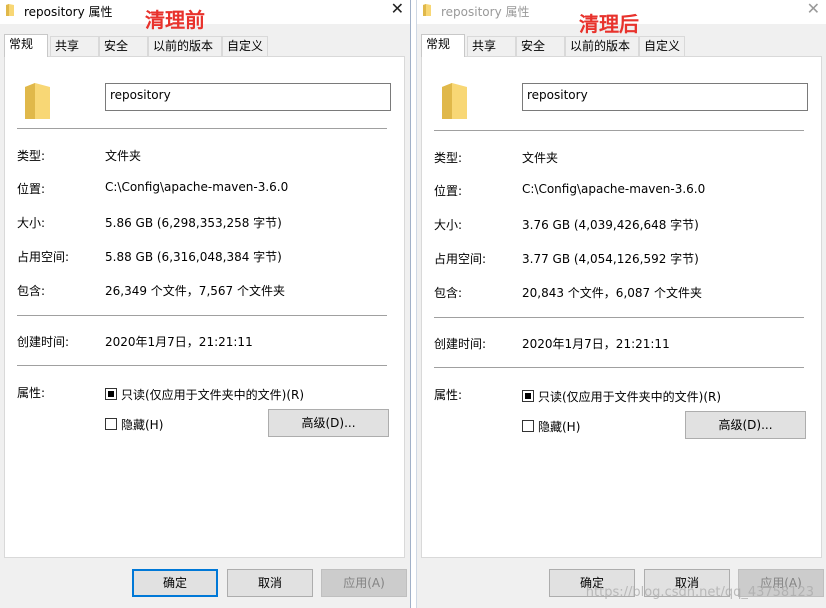  Describe the element at coordinates (193, 257) in the screenshot. I see `disk-size-value: 5.88 GB (6,316,048,384 字节)` at that location.